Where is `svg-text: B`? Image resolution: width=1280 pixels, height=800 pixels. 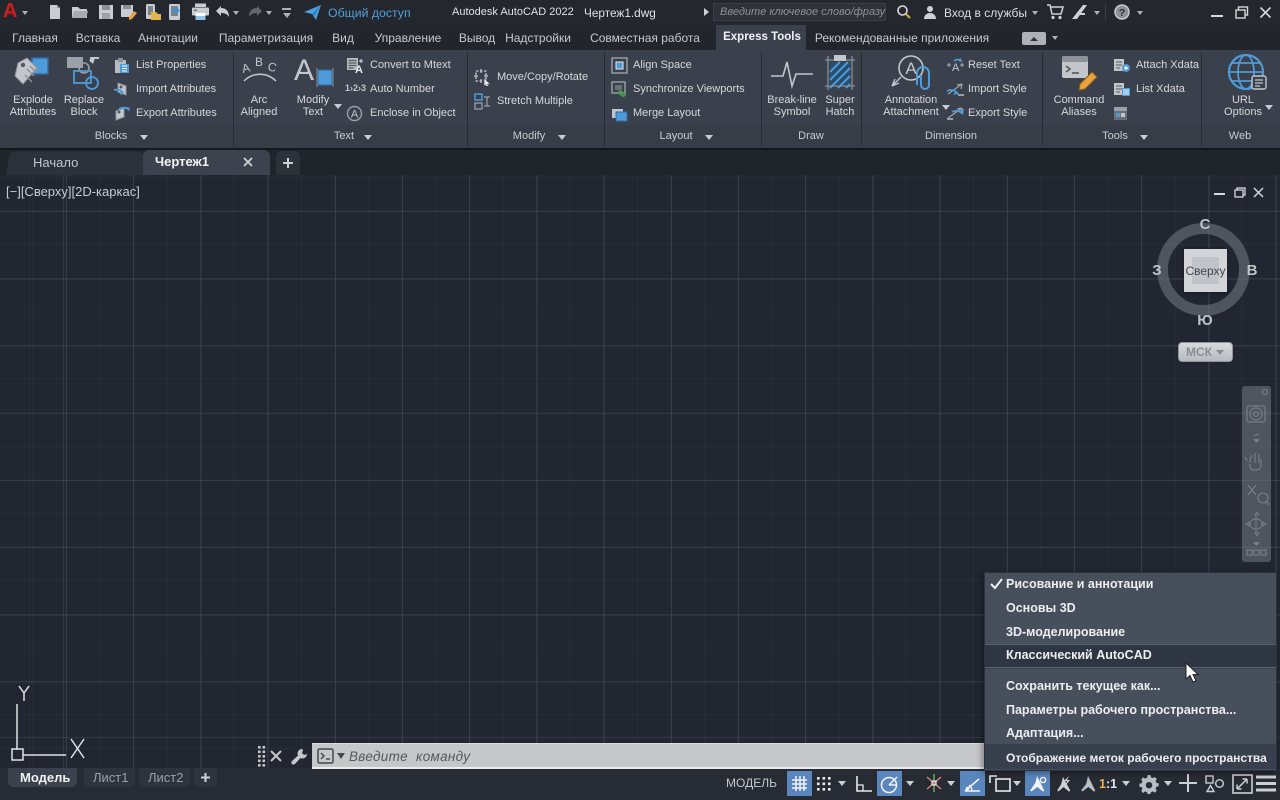
svg-text: B is located at coordinates (259, 63).